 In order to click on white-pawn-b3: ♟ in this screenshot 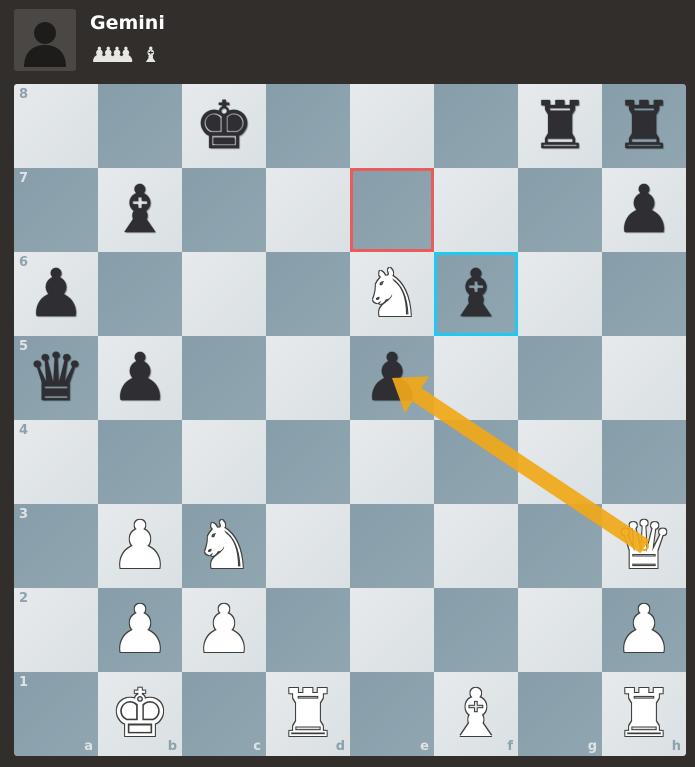, I will do `click(140, 546)`.